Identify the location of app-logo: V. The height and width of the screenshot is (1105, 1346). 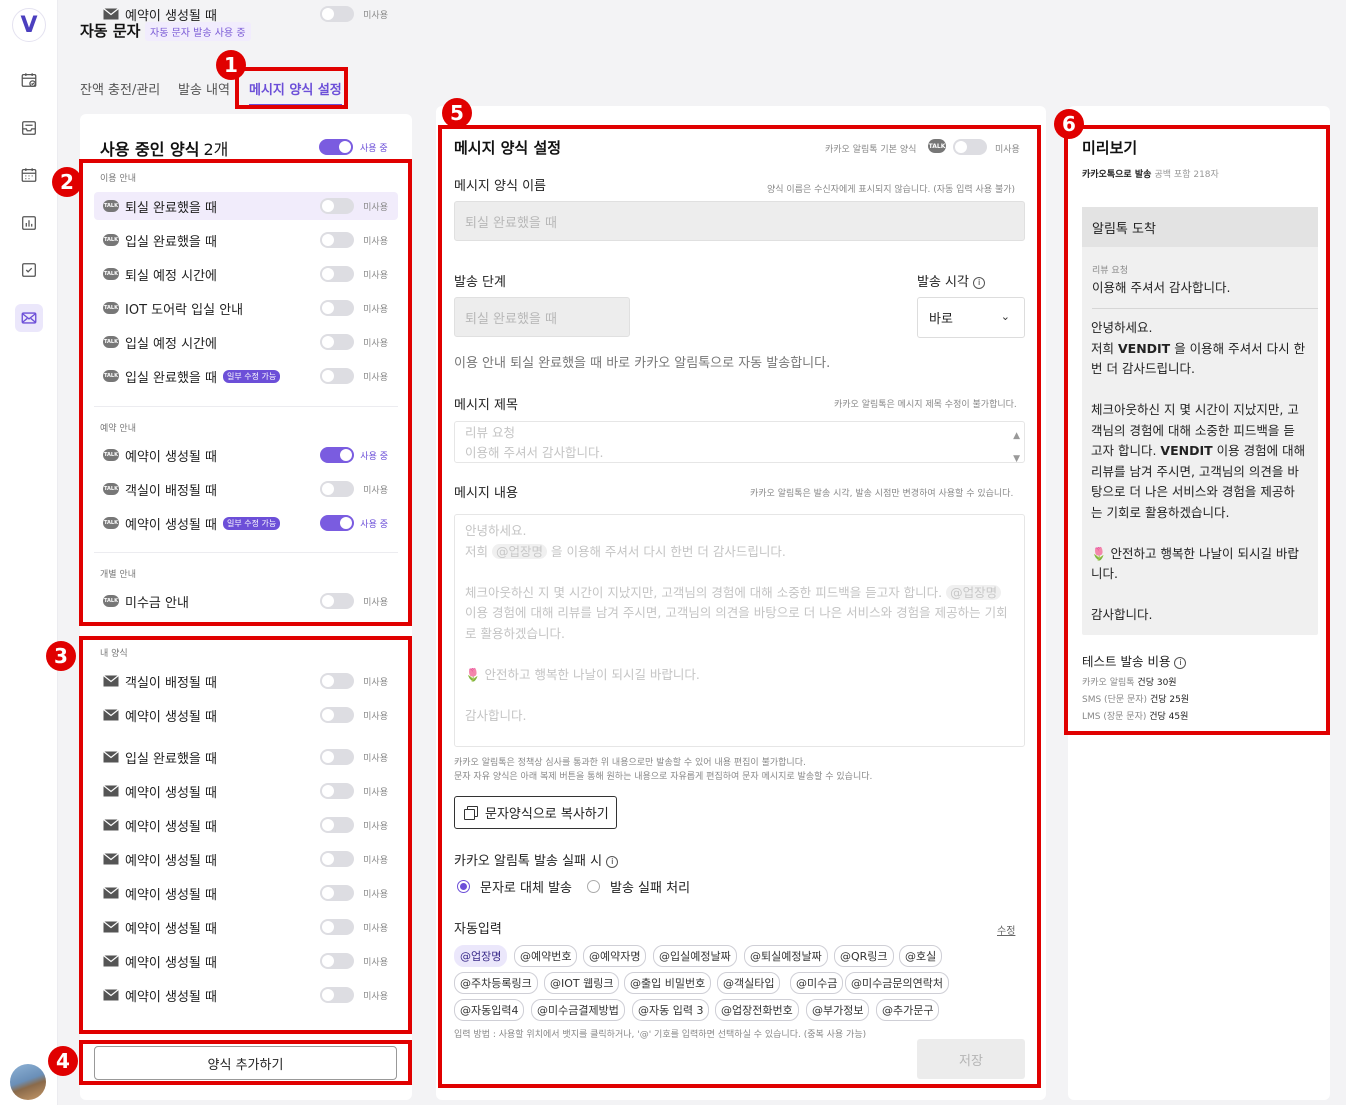
(29, 25).